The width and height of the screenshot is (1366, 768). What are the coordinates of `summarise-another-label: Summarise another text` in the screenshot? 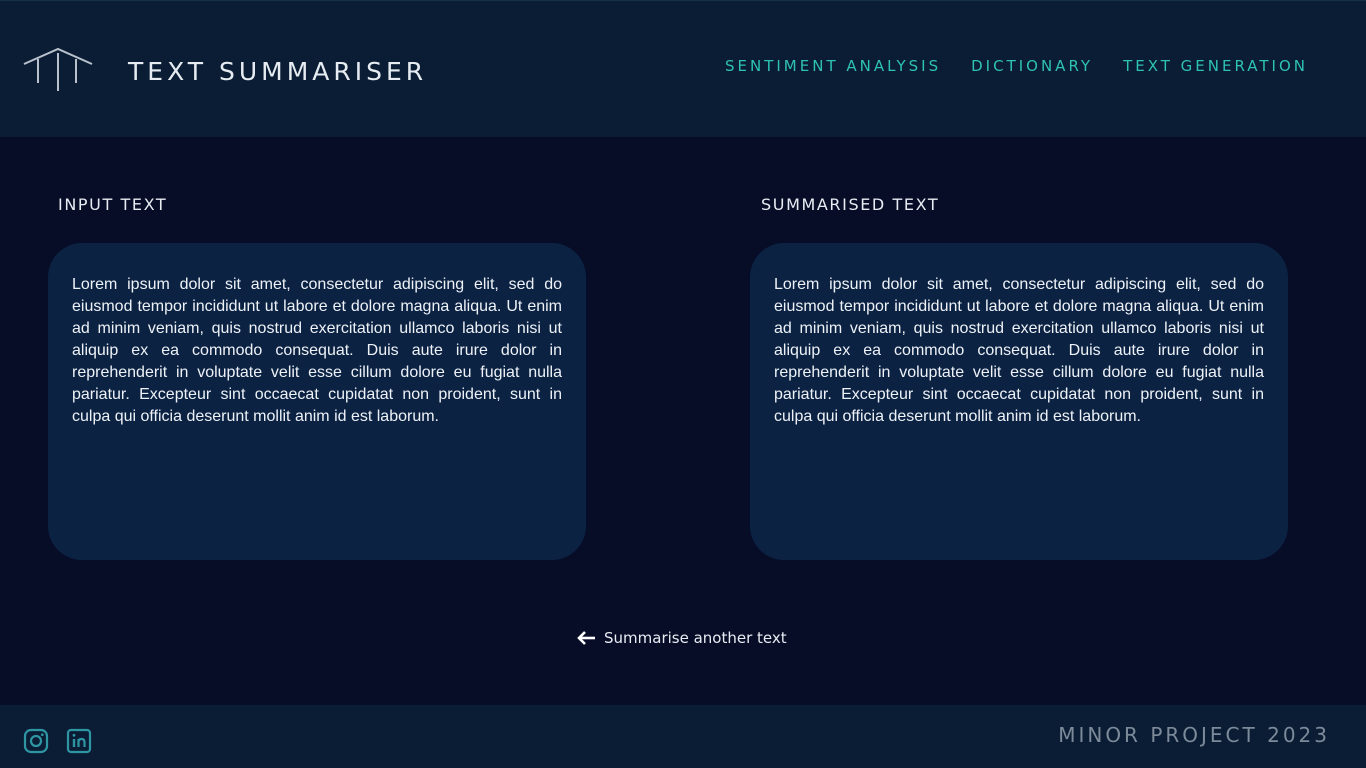 It's located at (695, 638).